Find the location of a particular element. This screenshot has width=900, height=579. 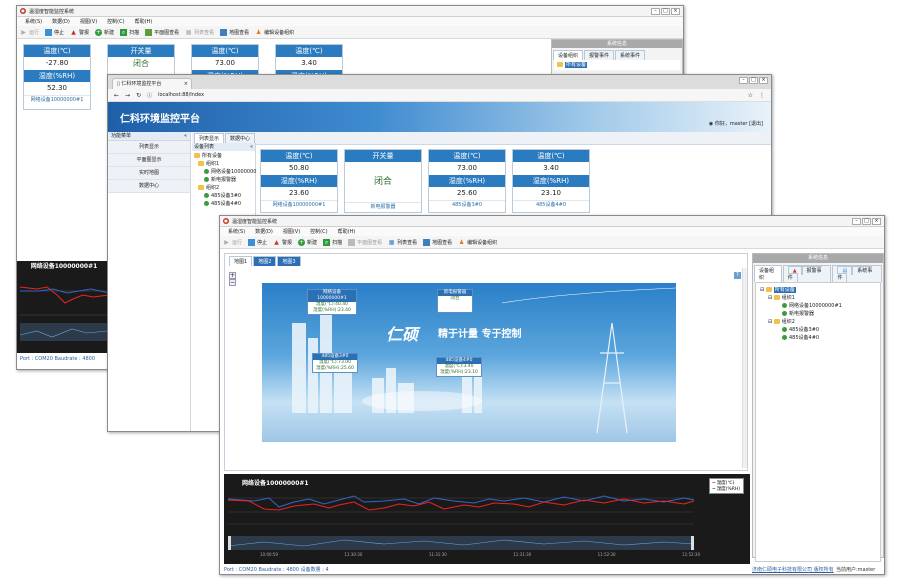

tab-alarm-events: 报警事件 is located at coordinates (599, 55).